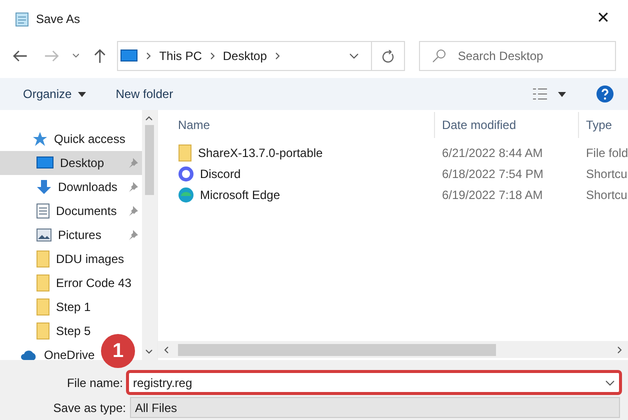  I want to click on search-input: Search Desktop, so click(533, 56).